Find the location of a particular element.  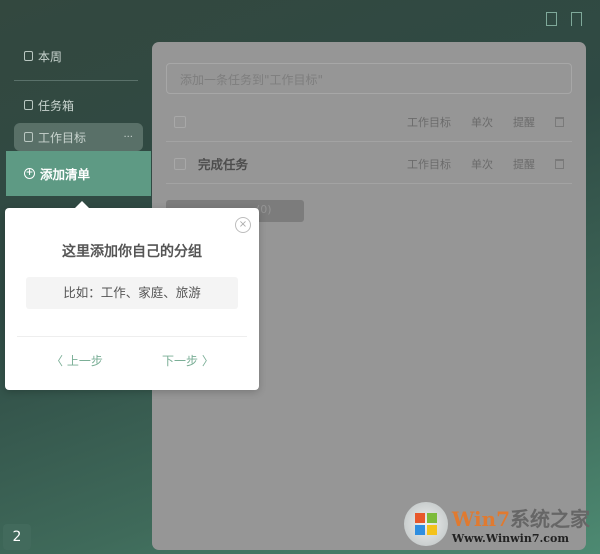

sidebar-item-label: 工作目标 is located at coordinates (62, 137).